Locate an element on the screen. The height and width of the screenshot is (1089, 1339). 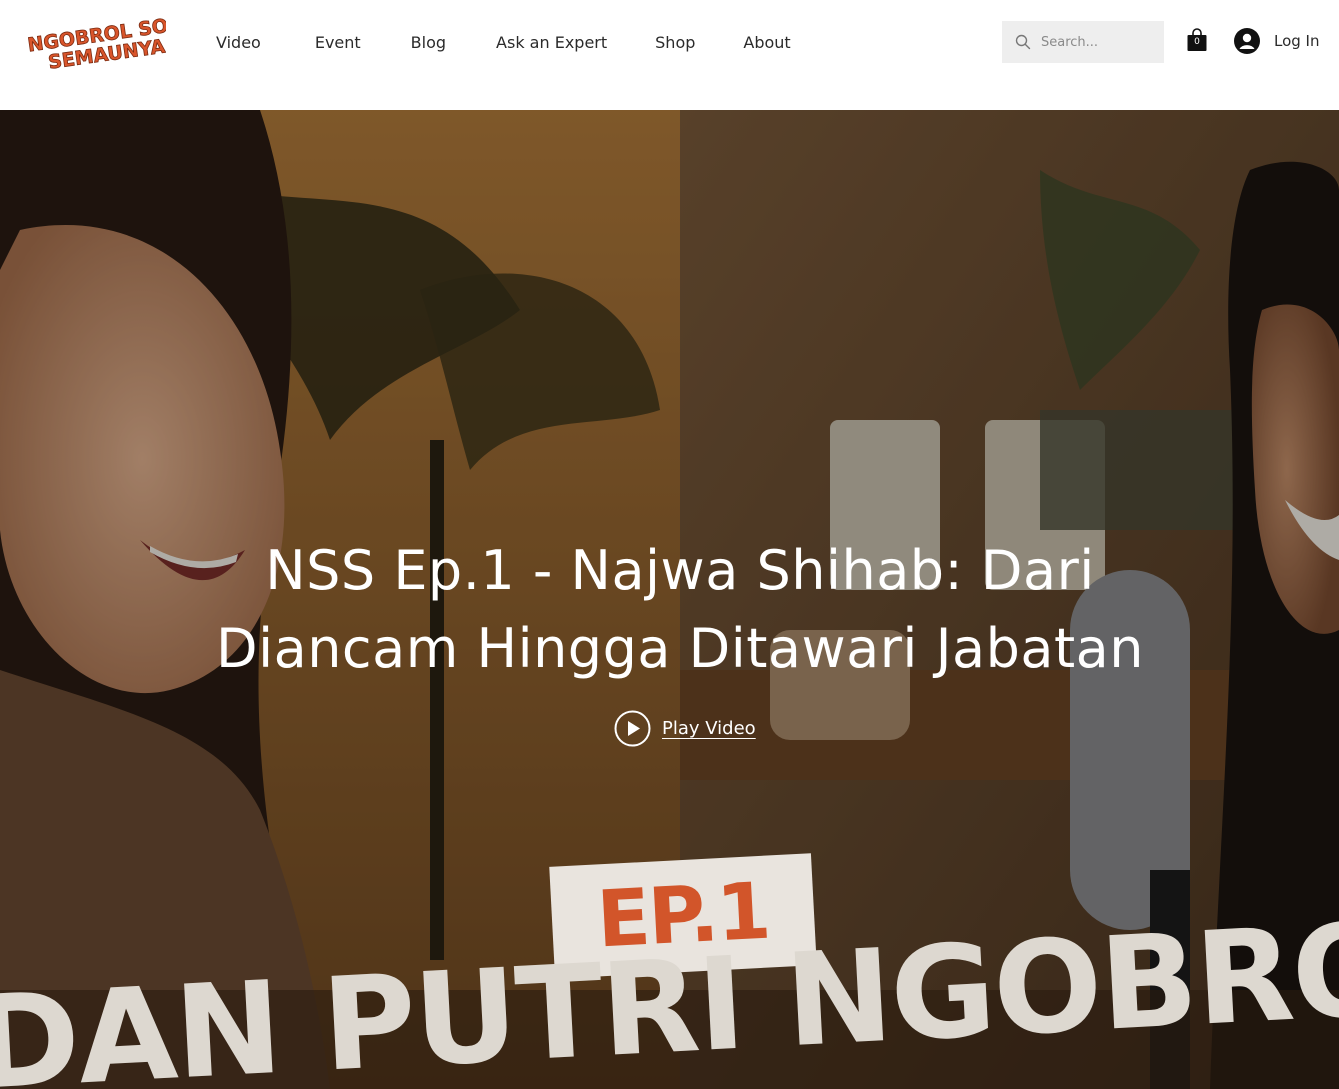
cart-button: 0 is located at coordinates (1197, 40).